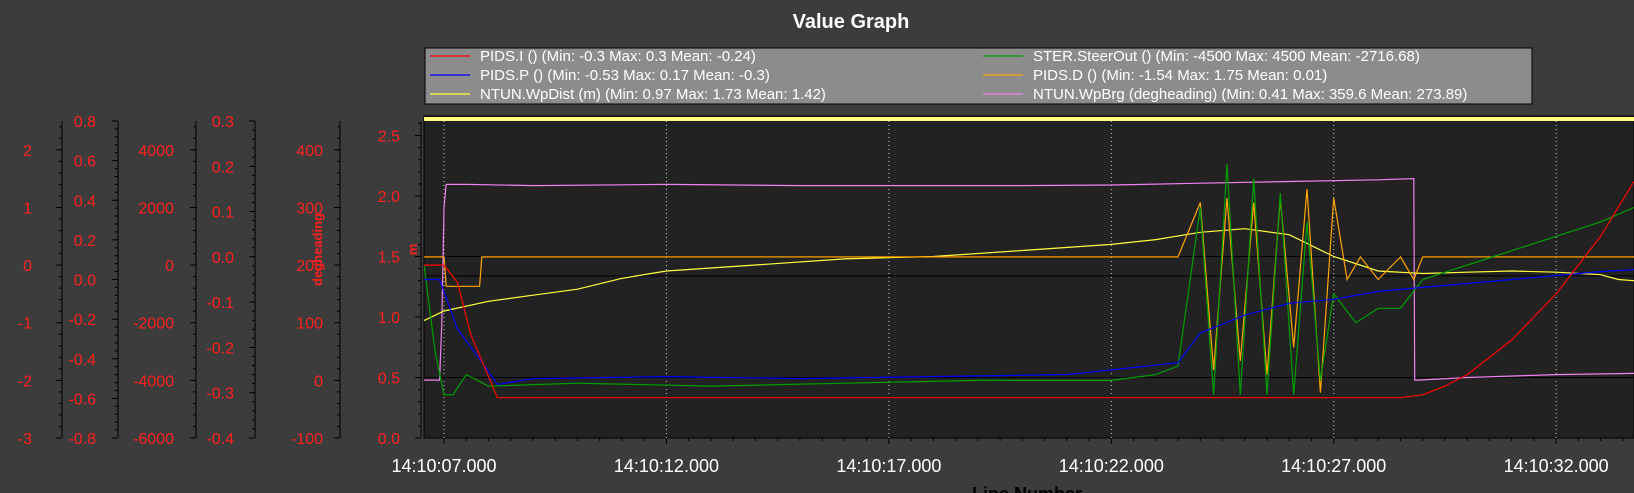 The width and height of the screenshot is (1634, 493). Describe the element at coordinates (223, 213) in the screenshot. I see `y-tick-label: 0.1` at that location.